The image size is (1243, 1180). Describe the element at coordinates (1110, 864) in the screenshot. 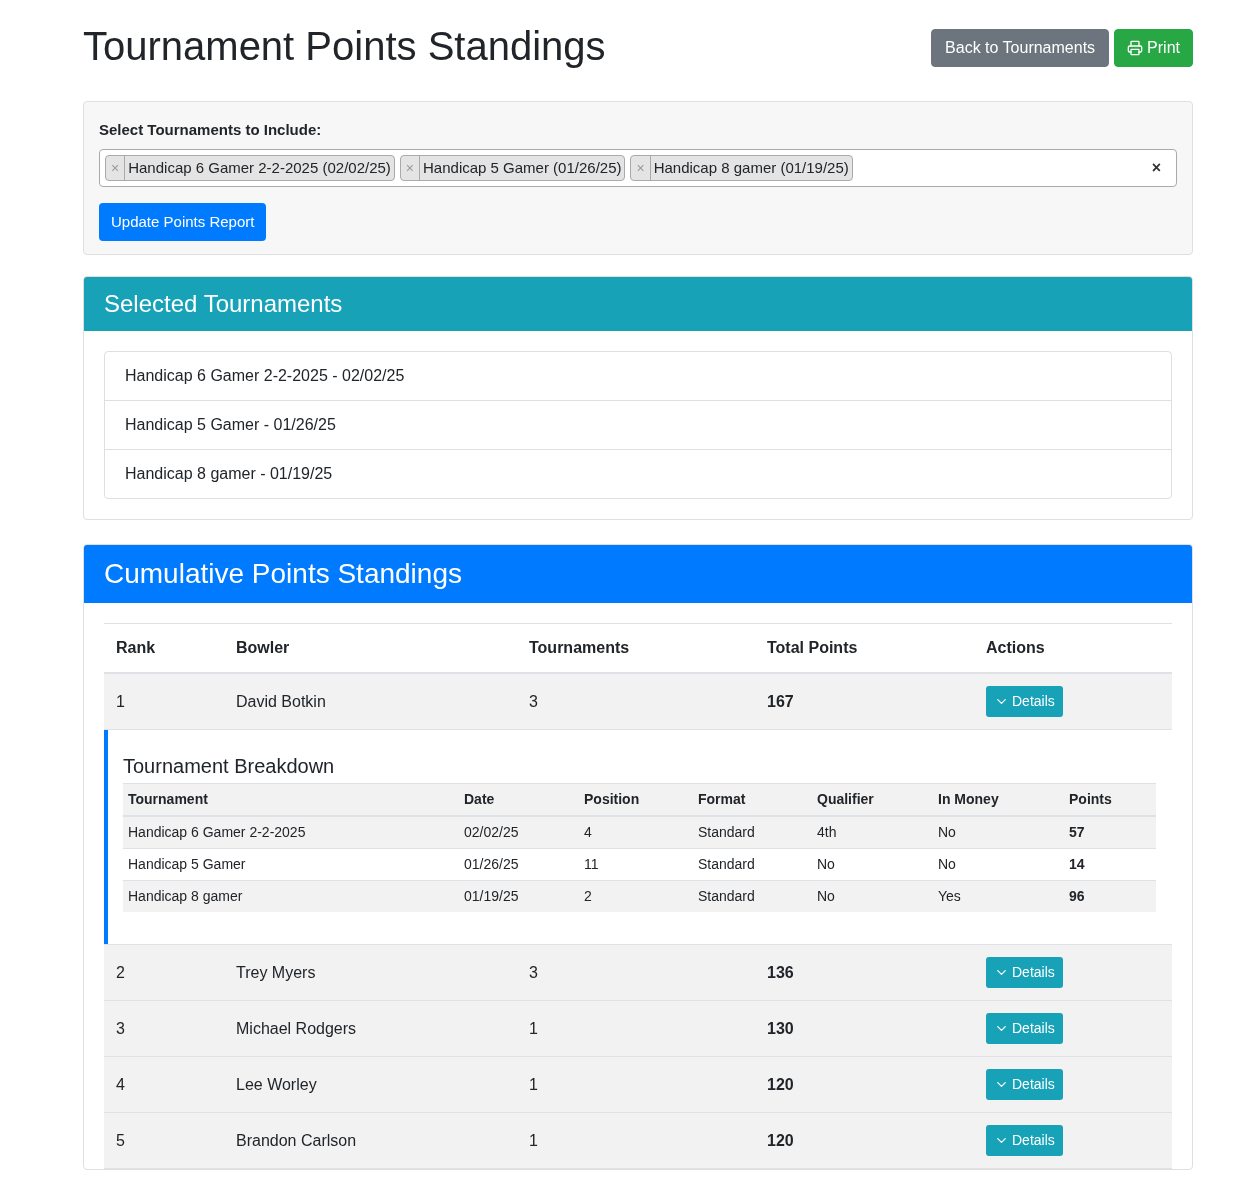

I see `table-cell: 14` at that location.